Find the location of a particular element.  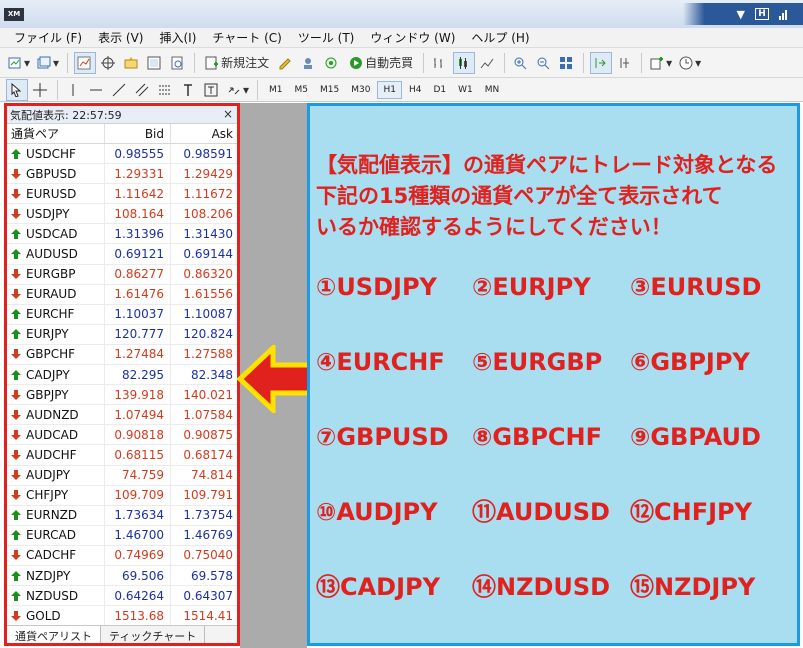

table-row: NZDJPY 69.506 69.578 is located at coordinates (122, 576).